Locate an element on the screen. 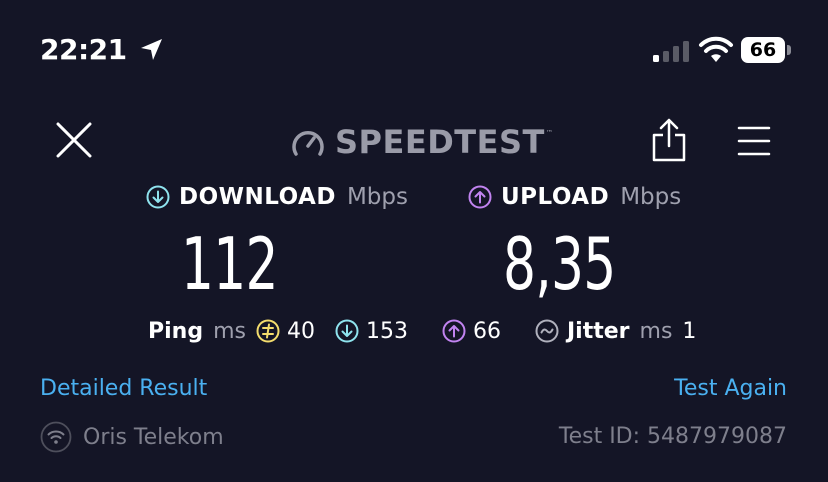  speedtest-logo: SPEEDTEST ™ is located at coordinates (422, 142).